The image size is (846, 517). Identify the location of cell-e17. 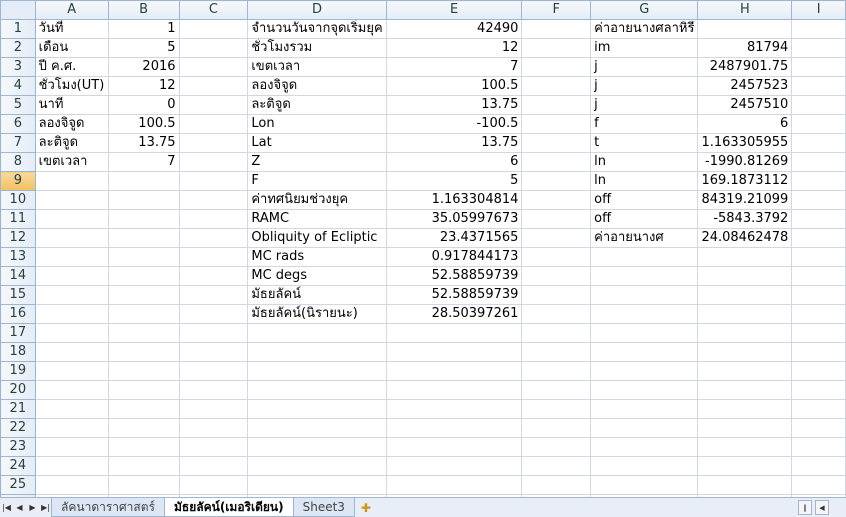
(454, 333).